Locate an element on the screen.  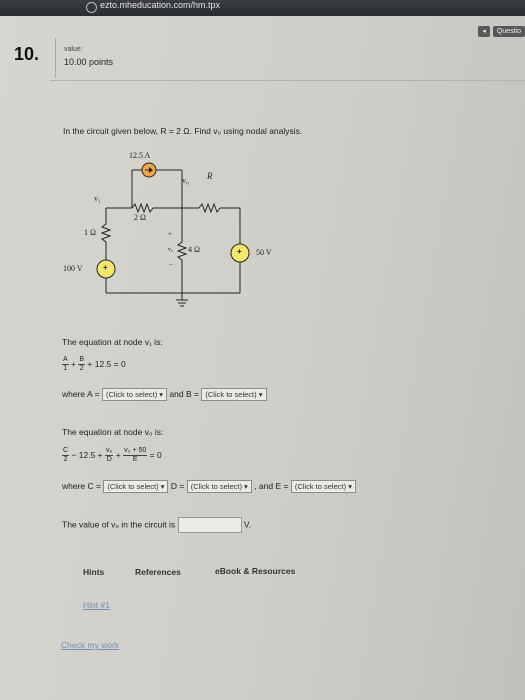
vo-side-label: v₀ is located at coordinates (171, 250).